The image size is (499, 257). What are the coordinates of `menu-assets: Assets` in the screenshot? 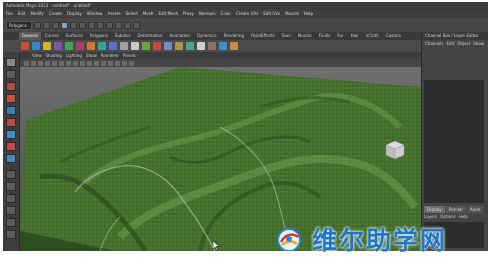 It's located at (114, 14).